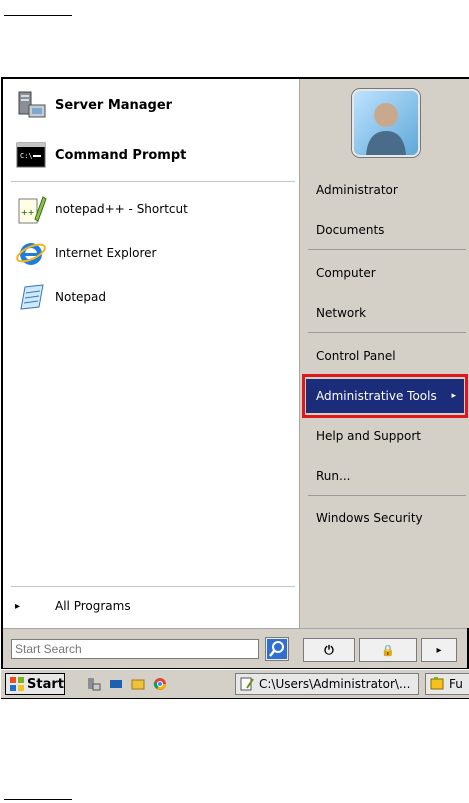  What do you see at coordinates (31, 254) in the screenshot?
I see `internet-explorer-icon` at bounding box center [31, 254].